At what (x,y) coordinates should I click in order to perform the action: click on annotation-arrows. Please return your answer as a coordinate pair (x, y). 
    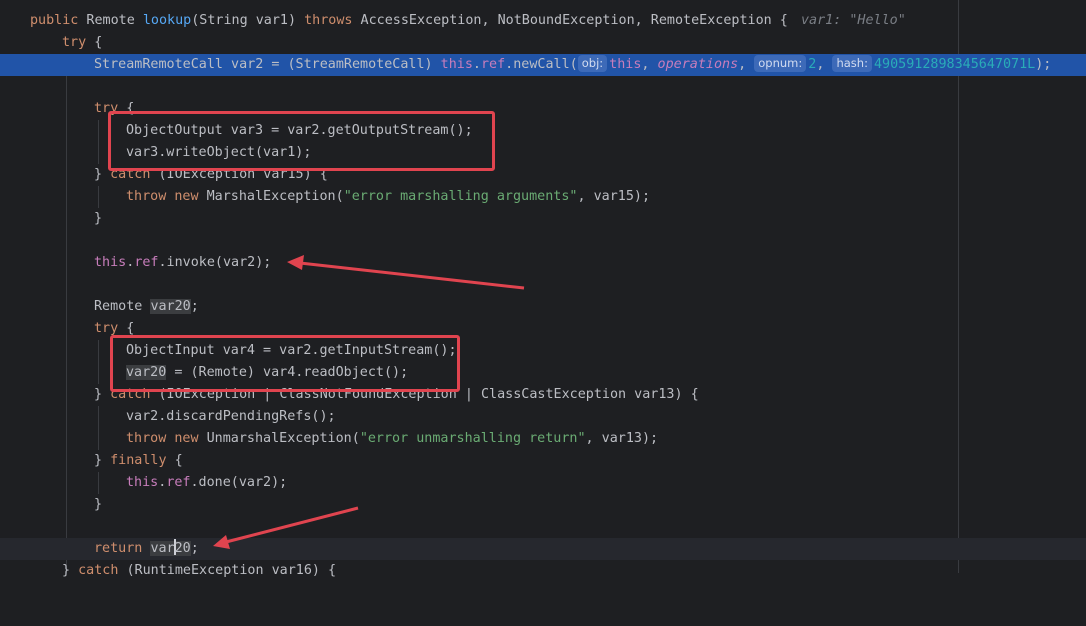
    Looking at the image, I should click on (369, 402).